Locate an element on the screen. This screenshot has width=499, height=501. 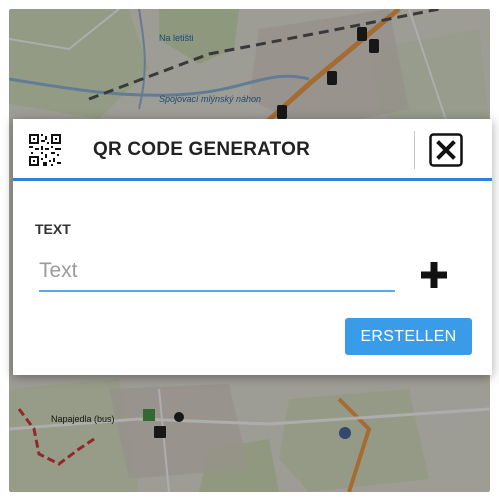
dialog-header: QR CODE GENERATOR is located at coordinates (252, 150).